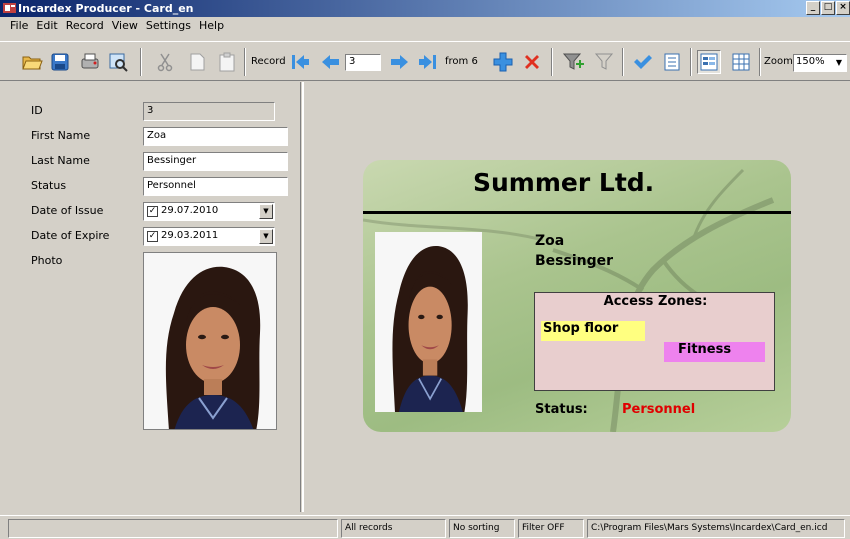 This screenshot has width=850, height=539. I want to click on card-printer-icon, so click(90, 61).